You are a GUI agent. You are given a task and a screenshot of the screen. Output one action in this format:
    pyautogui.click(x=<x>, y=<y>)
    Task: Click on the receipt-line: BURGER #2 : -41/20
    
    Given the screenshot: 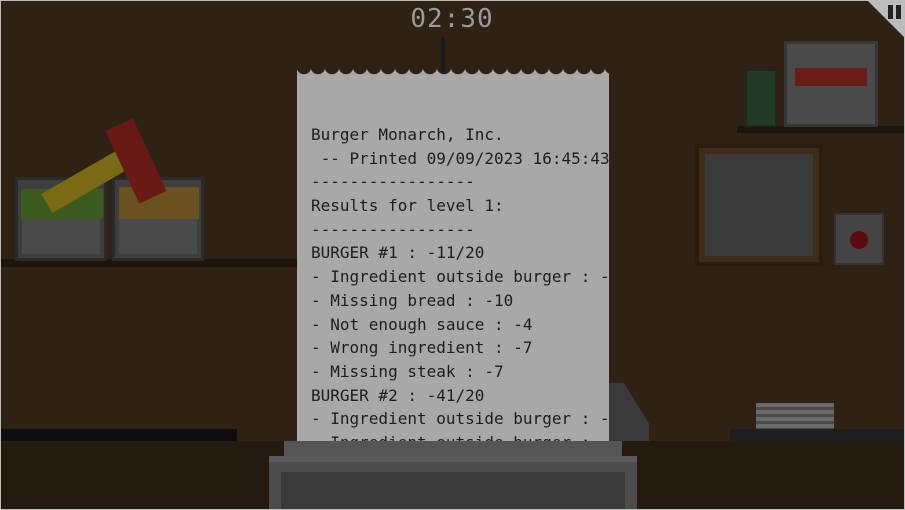 What is the action you would take?
    pyautogui.click(x=398, y=395)
    